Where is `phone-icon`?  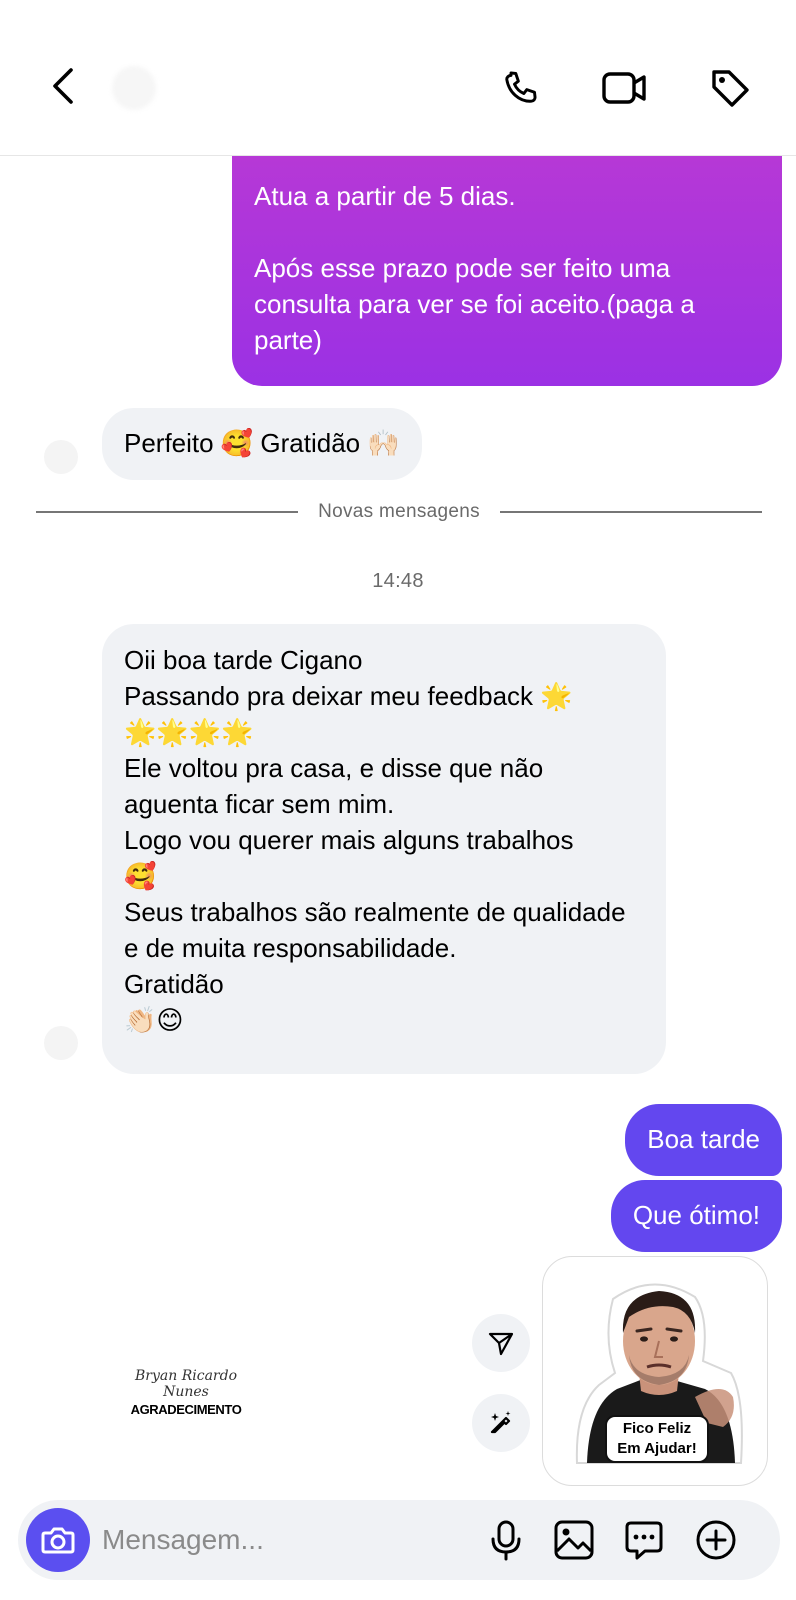 phone-icon is located at coordinates (521, 87).